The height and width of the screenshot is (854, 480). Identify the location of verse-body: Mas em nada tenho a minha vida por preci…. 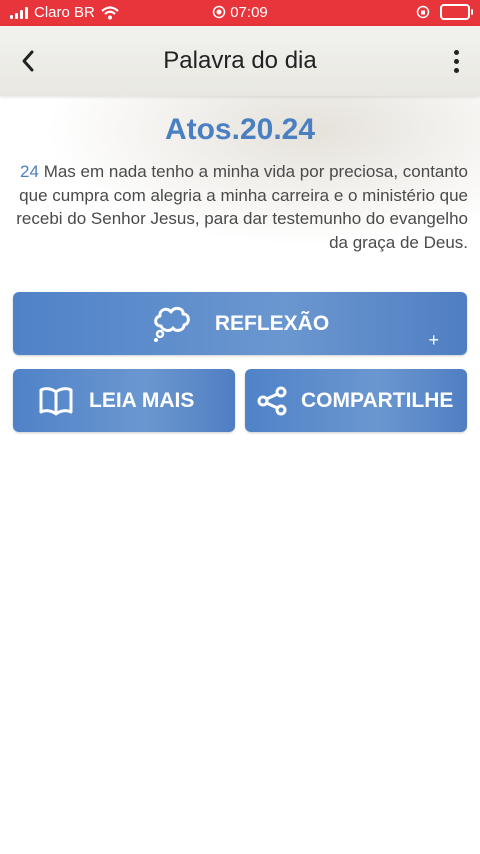
(242, 207).